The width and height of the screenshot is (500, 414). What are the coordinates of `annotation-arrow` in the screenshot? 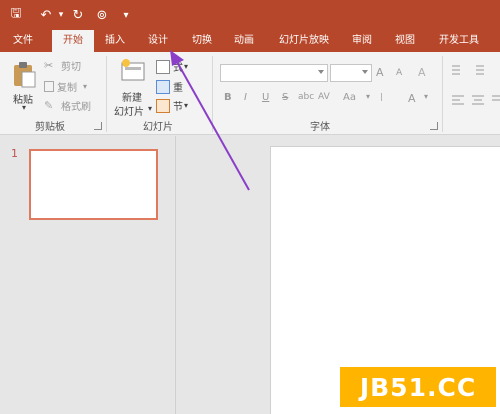 It's located at (210, 120).